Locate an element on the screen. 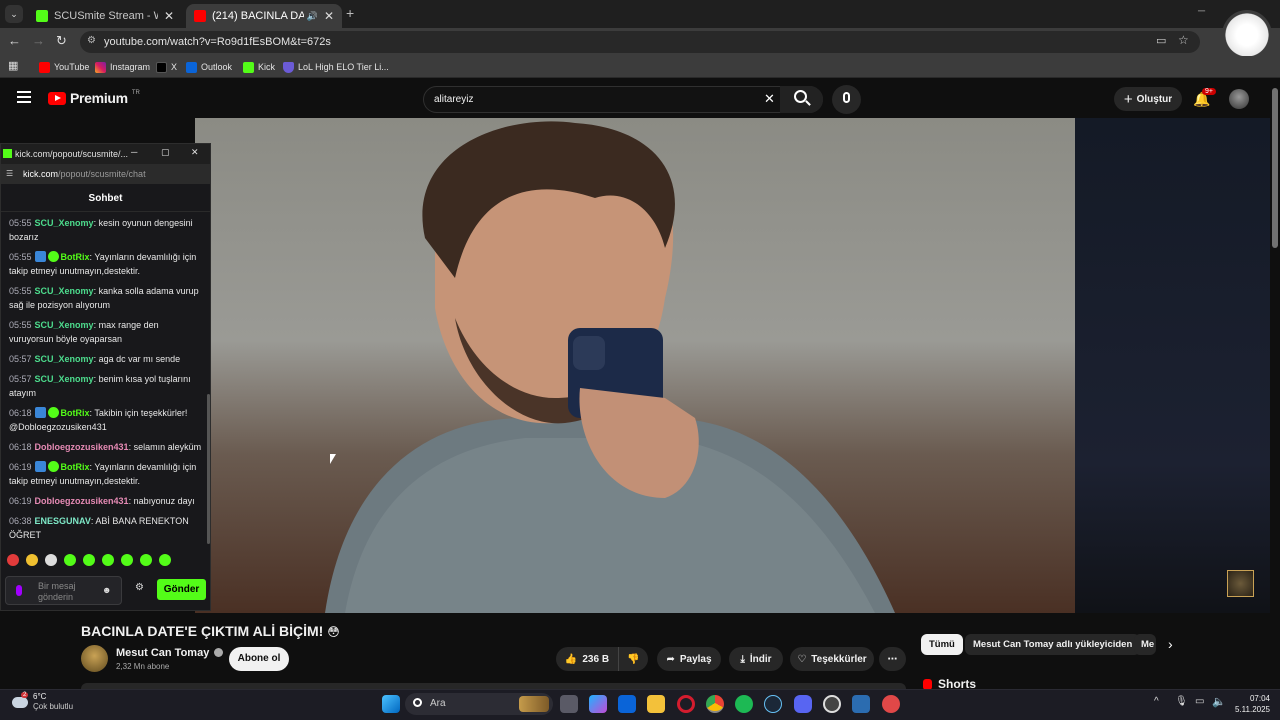  channel-watermark-icon is located at coordinates (1240, 583).